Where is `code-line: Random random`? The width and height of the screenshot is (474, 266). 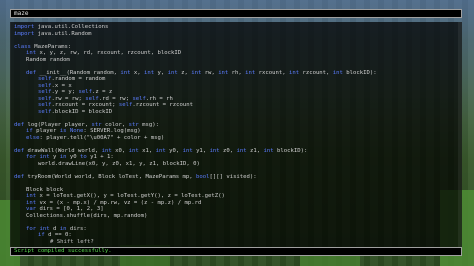 code-line: Random random is located at coordinates (48, 59).